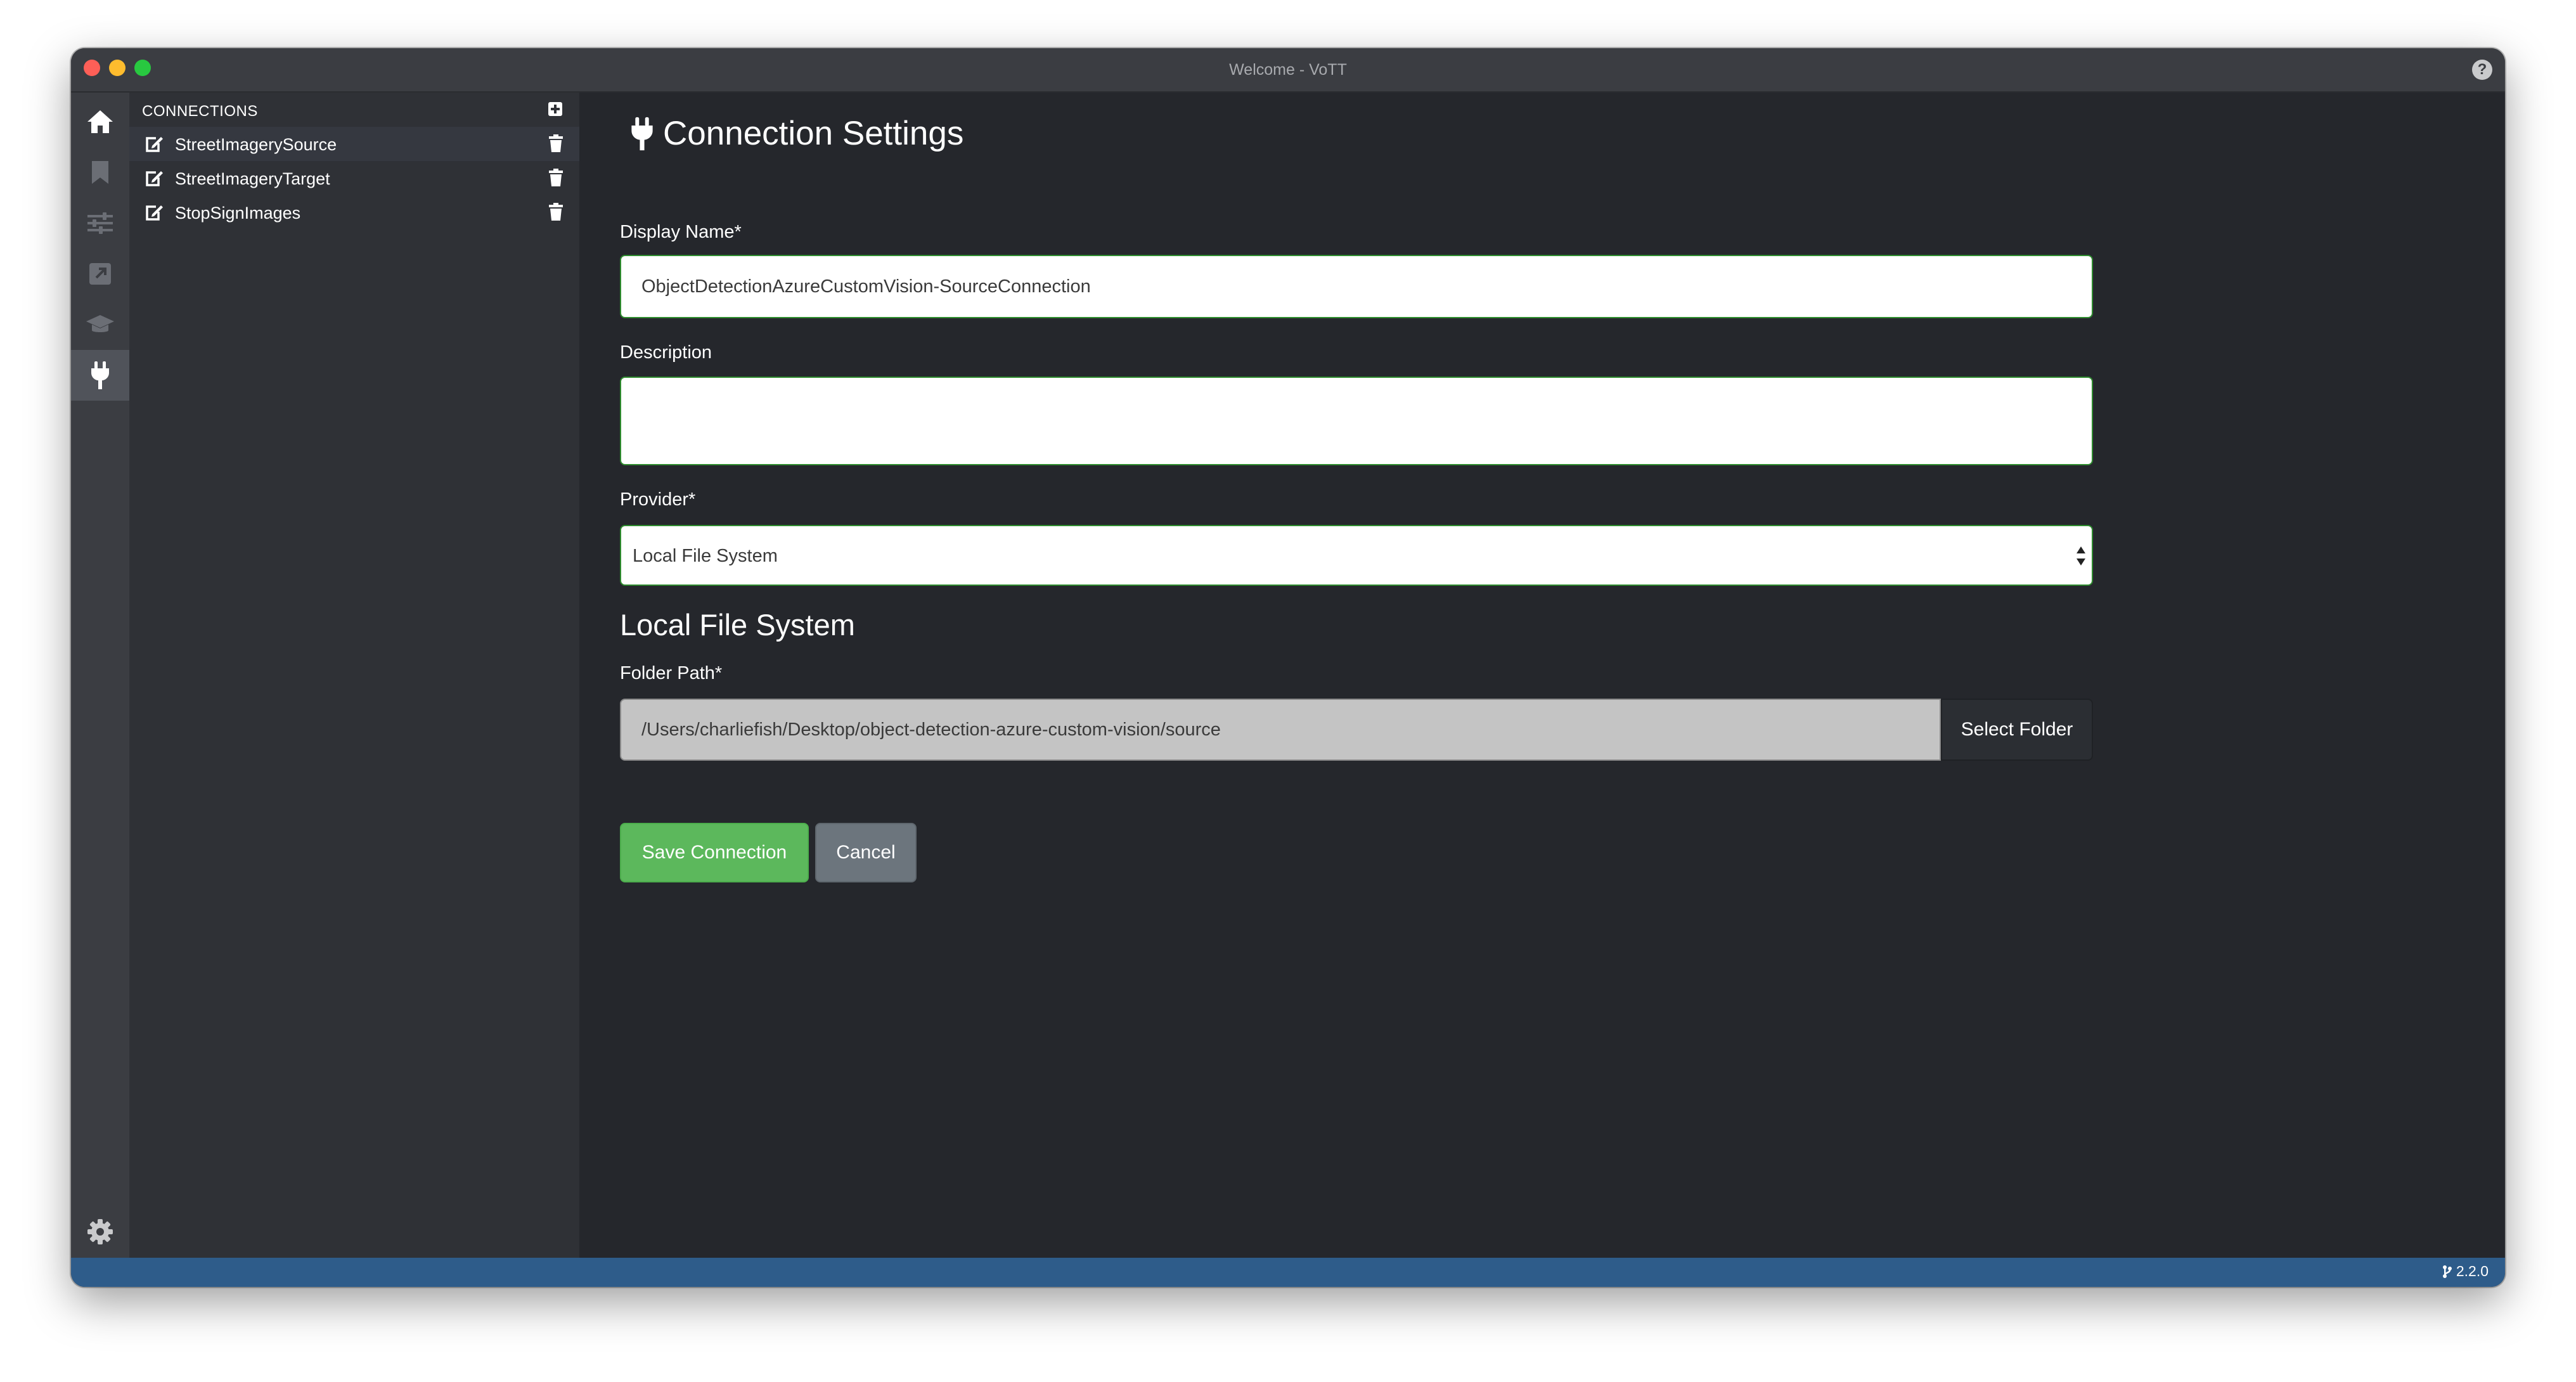 Image resolution: width=2576 pixels, height=1382 pixels. I want to click on save-connection-button: Save Connection, so click(714, 852).